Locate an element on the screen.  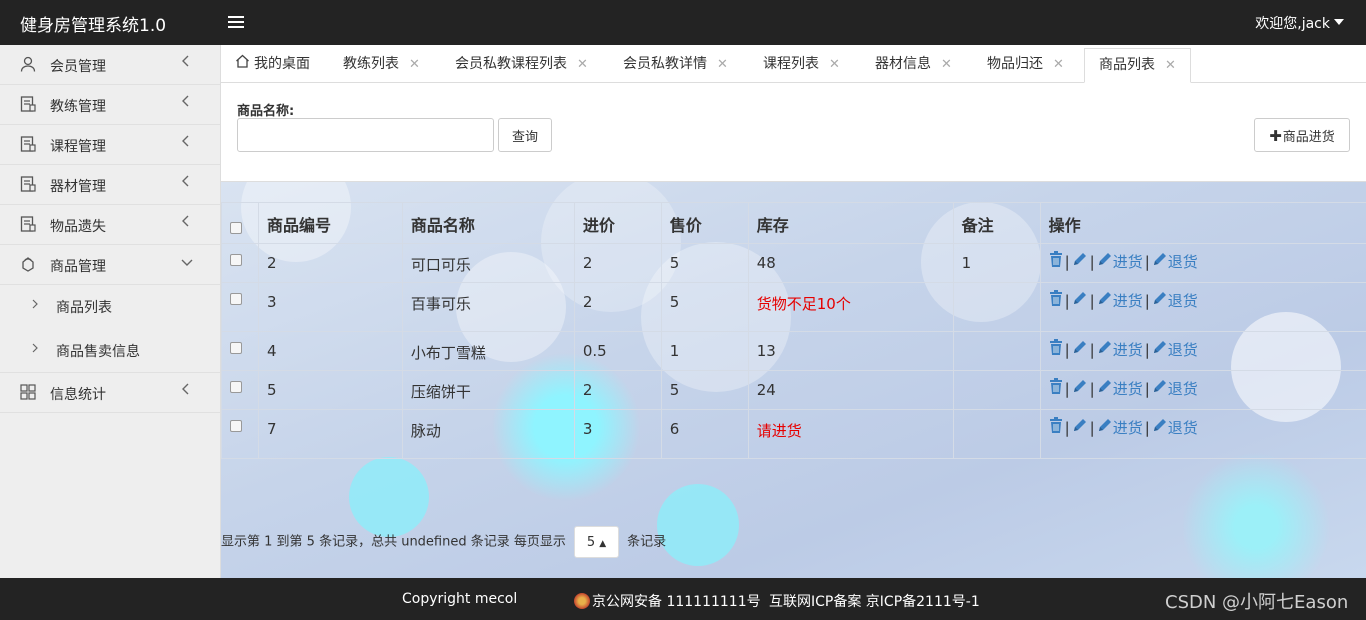
product-id: 2 is located at coordinates (330, 263).